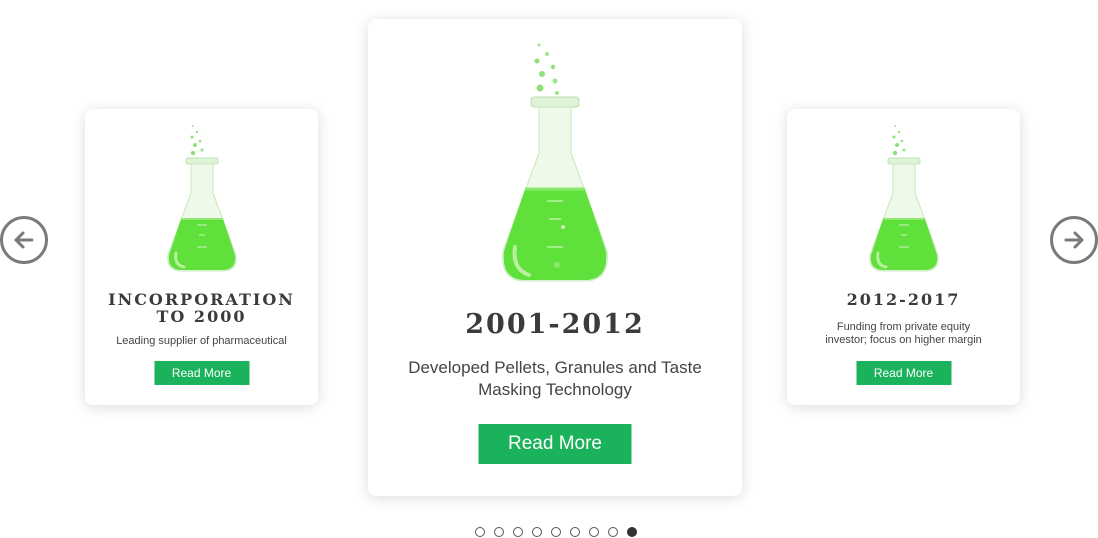 Image resolution: width=1098 pixels, height=538 pixels. Describe the element at coordinates (903, 299) in the screenshot. I see `slide-title: 2012-2017` at that location.